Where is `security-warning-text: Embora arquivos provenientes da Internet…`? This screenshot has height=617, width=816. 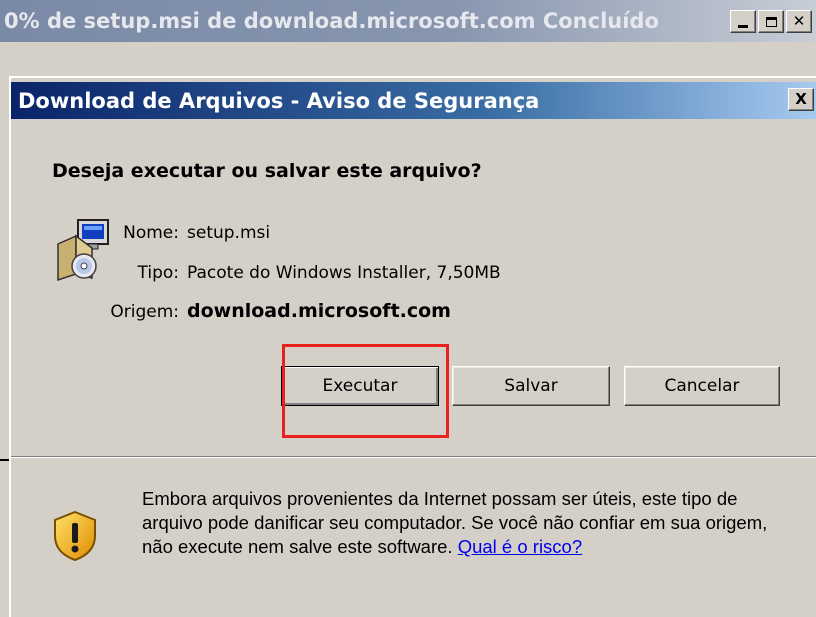
security-warning-text: Embora arquivos provenientes da Internet… is located at coordinates (472, 523).